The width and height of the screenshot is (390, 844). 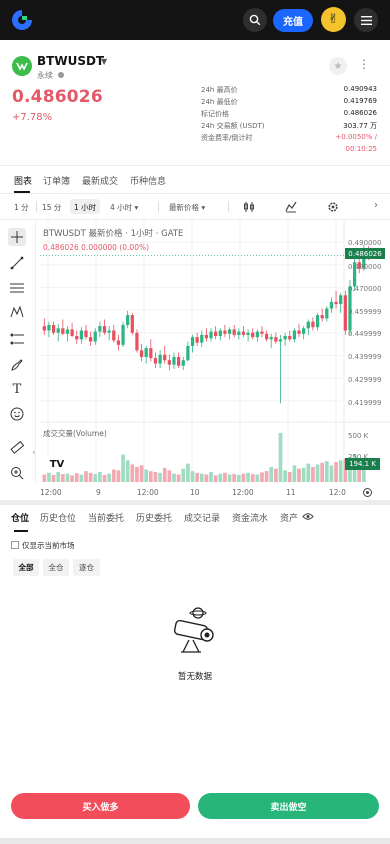 What do you see at coordinates (255, 20) in the screenshot?
I see `search-button` at bounding box center [255, 20].